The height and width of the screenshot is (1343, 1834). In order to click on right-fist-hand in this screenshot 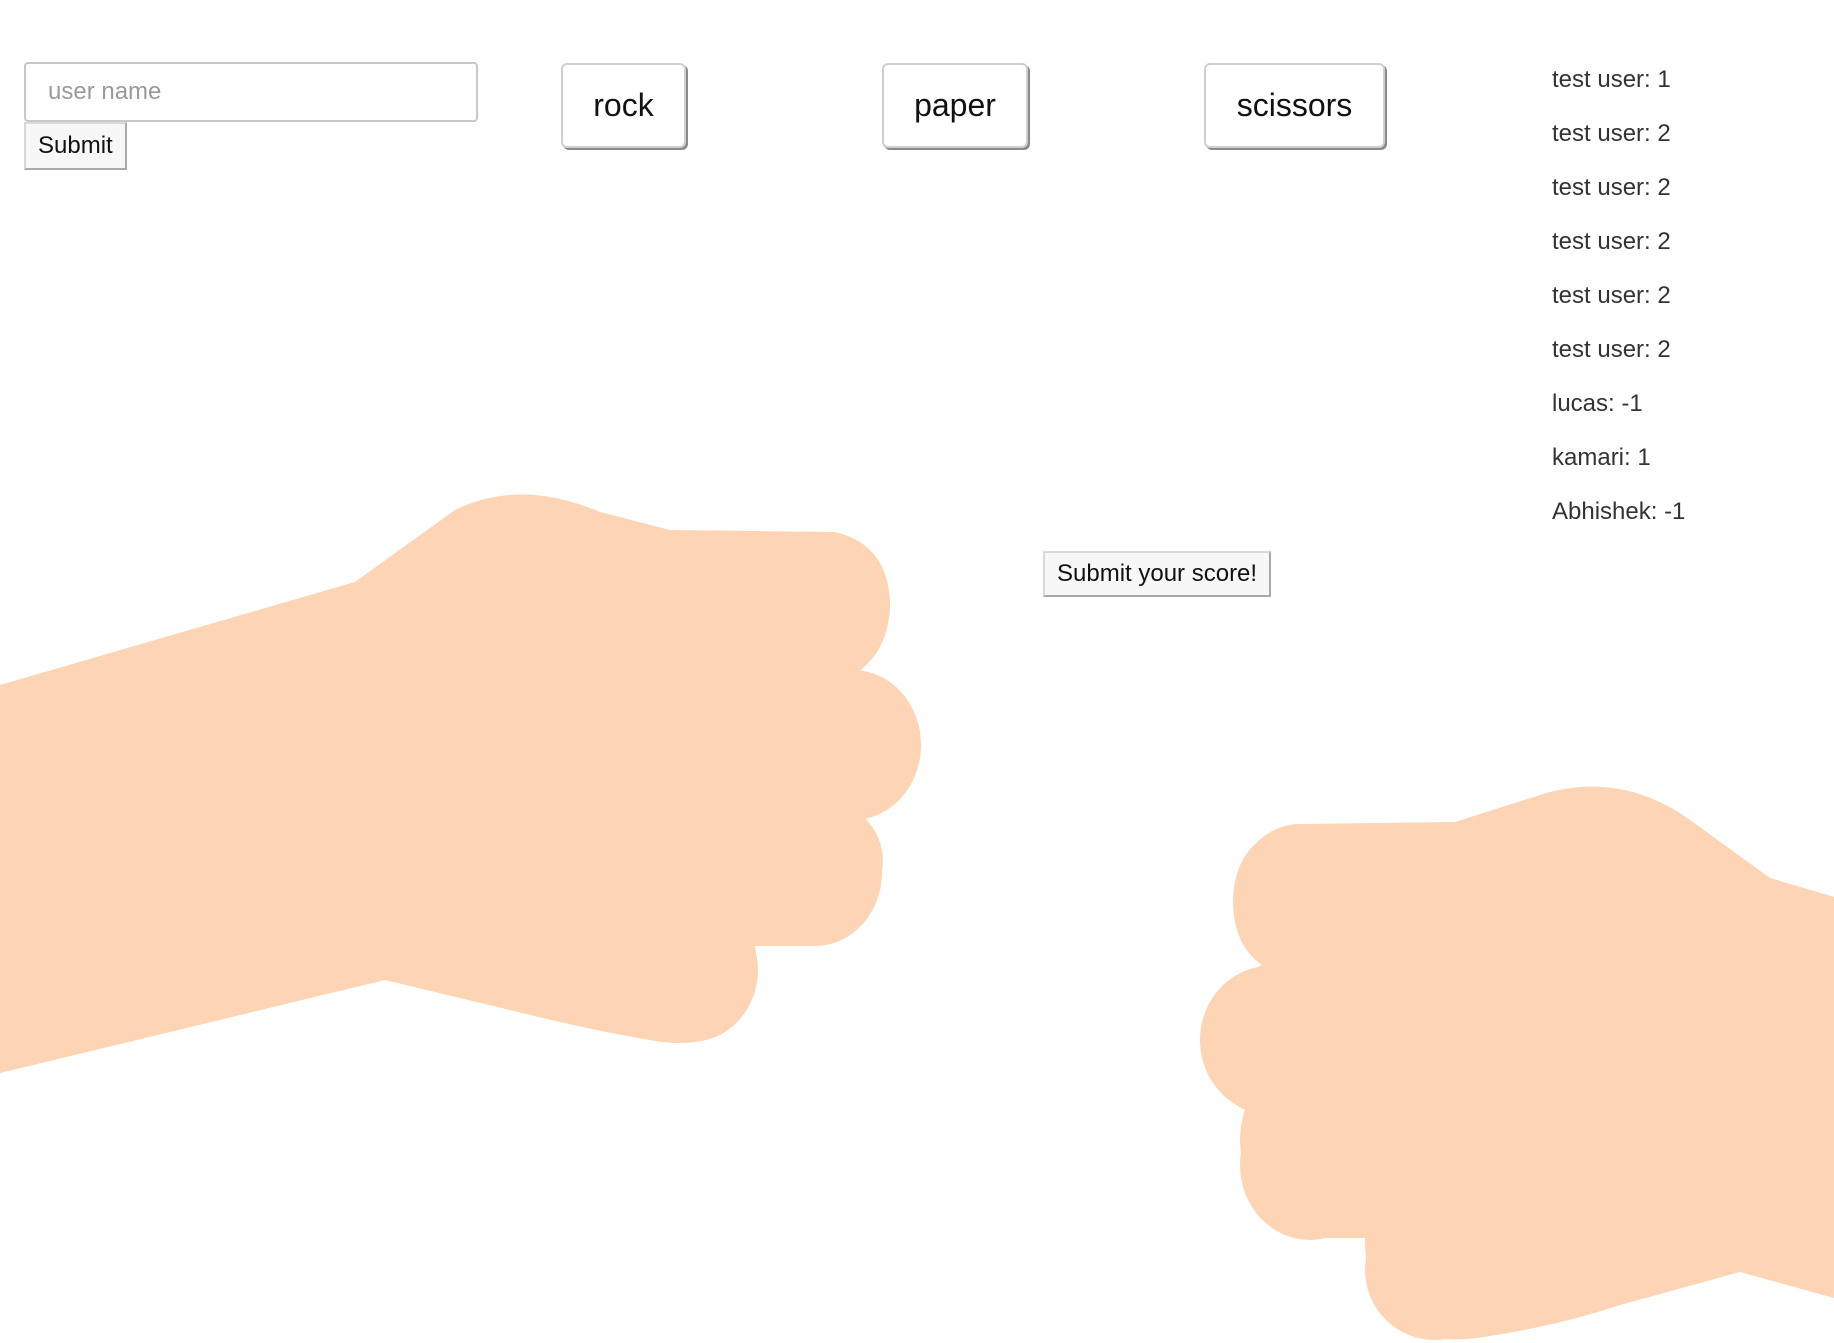, I will do `click(1517, 1063)`.